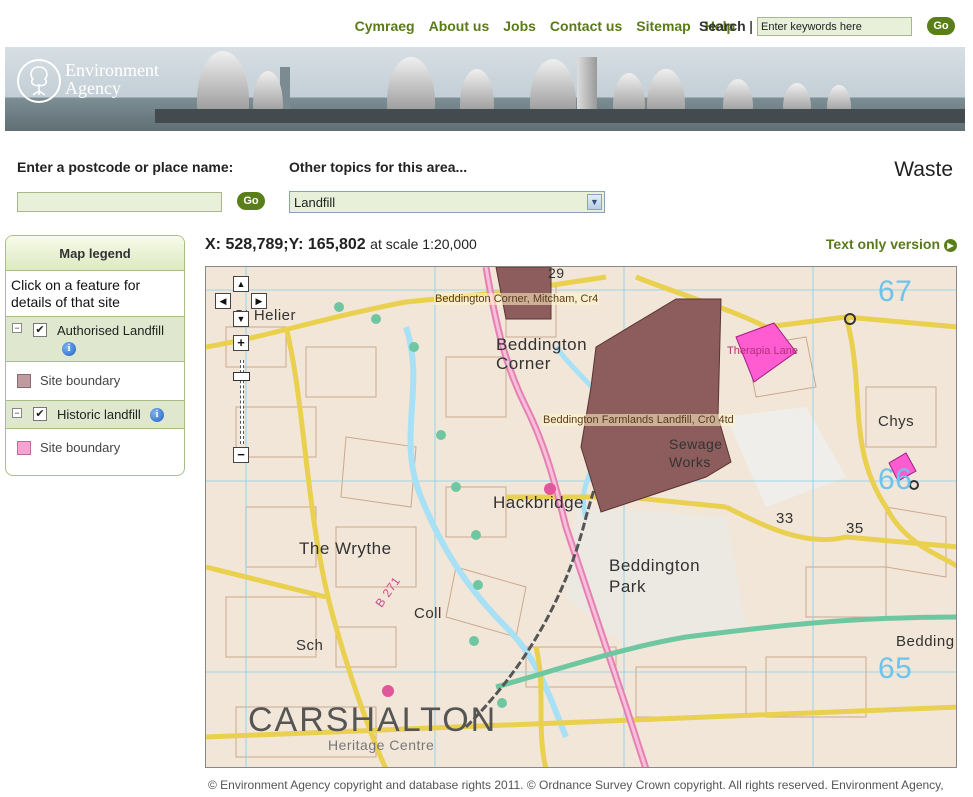 The width and height of the screenshot is (973, 797). I want to click on nav-link-contact-us: Contact us, so click(586, 26).